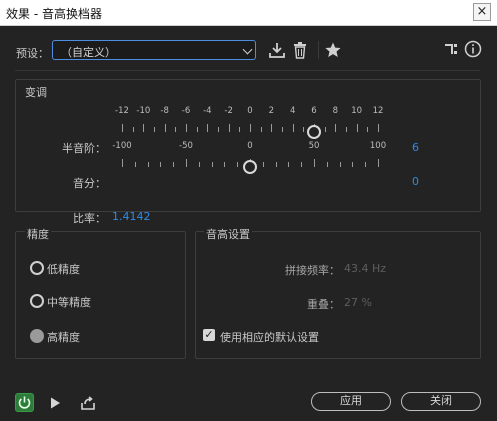 The height and width of the screenshot is (421, 497). What do you see at coordinates (248, 13) in the screenshot?
I see `title-bar: 效果 - 音高换档器 ×` at bounding box center [248, 13].